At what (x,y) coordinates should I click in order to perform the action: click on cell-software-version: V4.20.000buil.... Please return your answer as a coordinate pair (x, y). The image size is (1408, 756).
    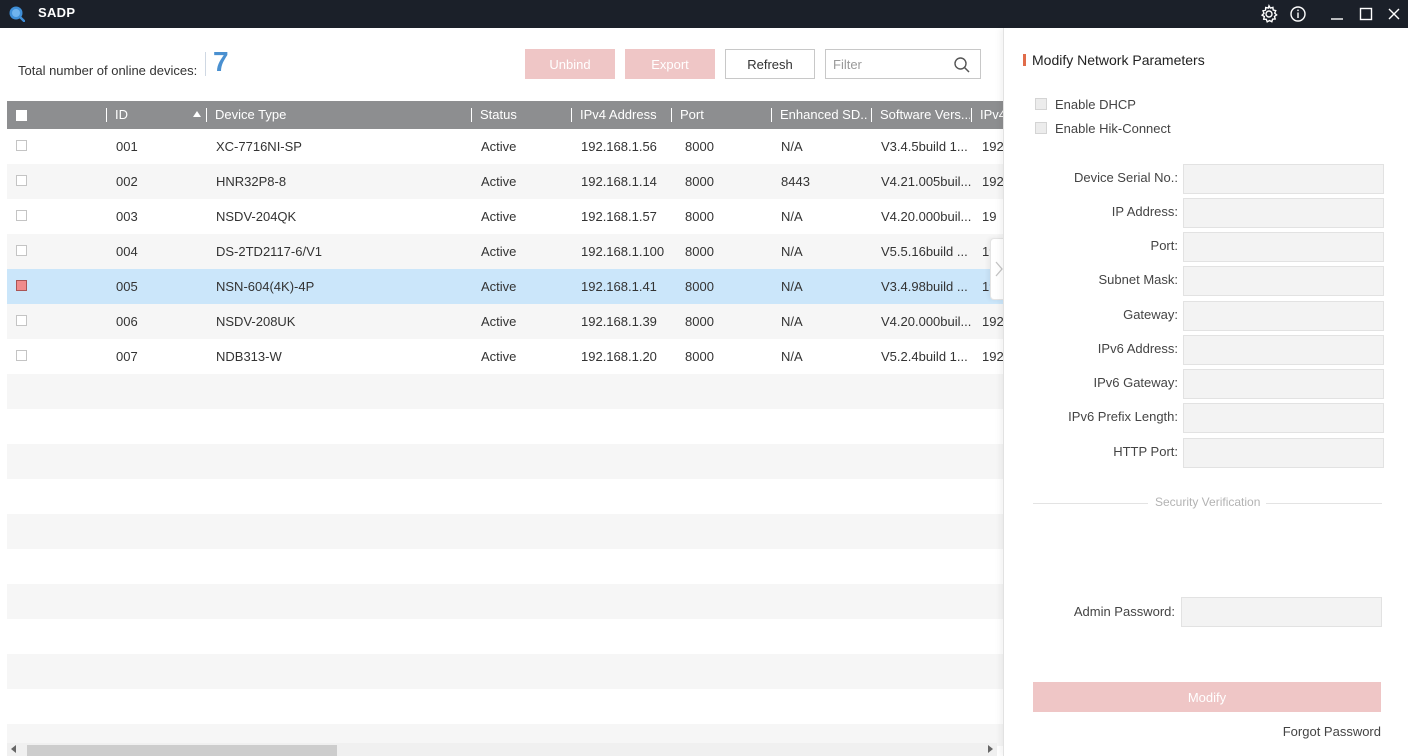
    Looking at the image, I should click on (926, 216).